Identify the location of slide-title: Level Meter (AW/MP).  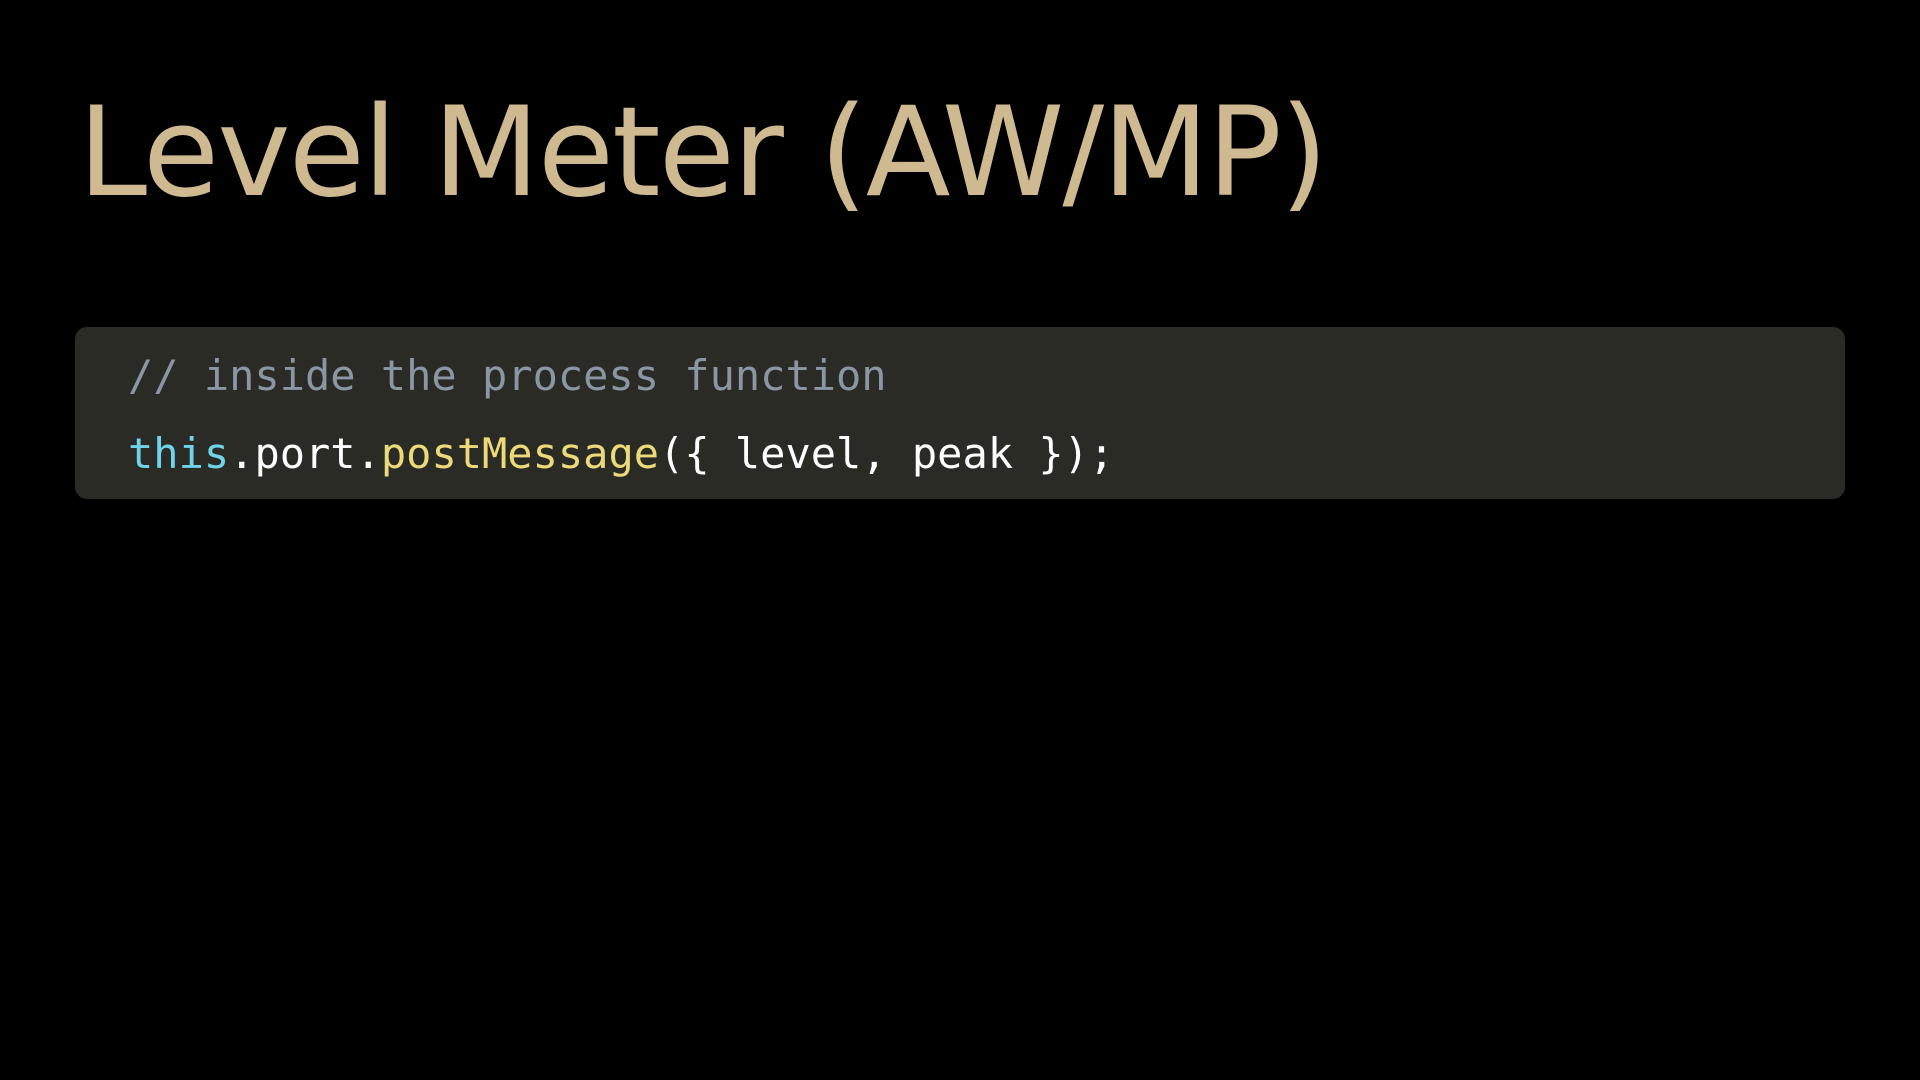
(703, 153).